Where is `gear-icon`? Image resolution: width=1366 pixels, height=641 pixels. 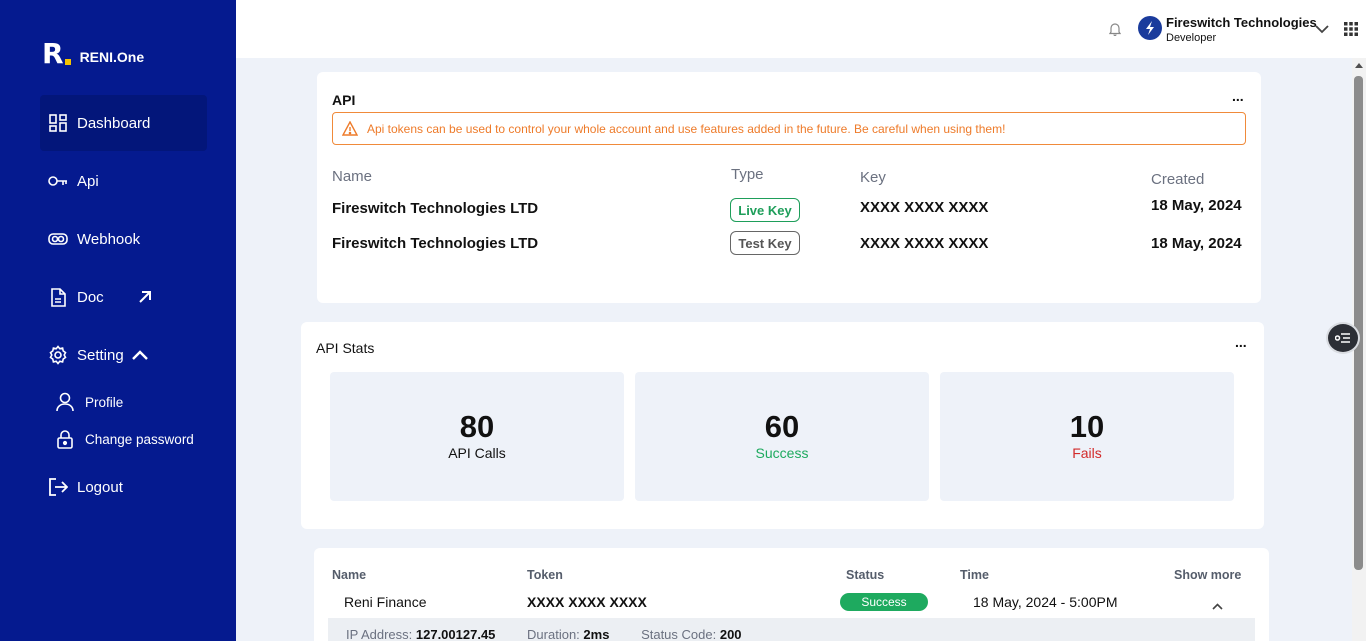 gear-icon is located at coordinates (58, 355).